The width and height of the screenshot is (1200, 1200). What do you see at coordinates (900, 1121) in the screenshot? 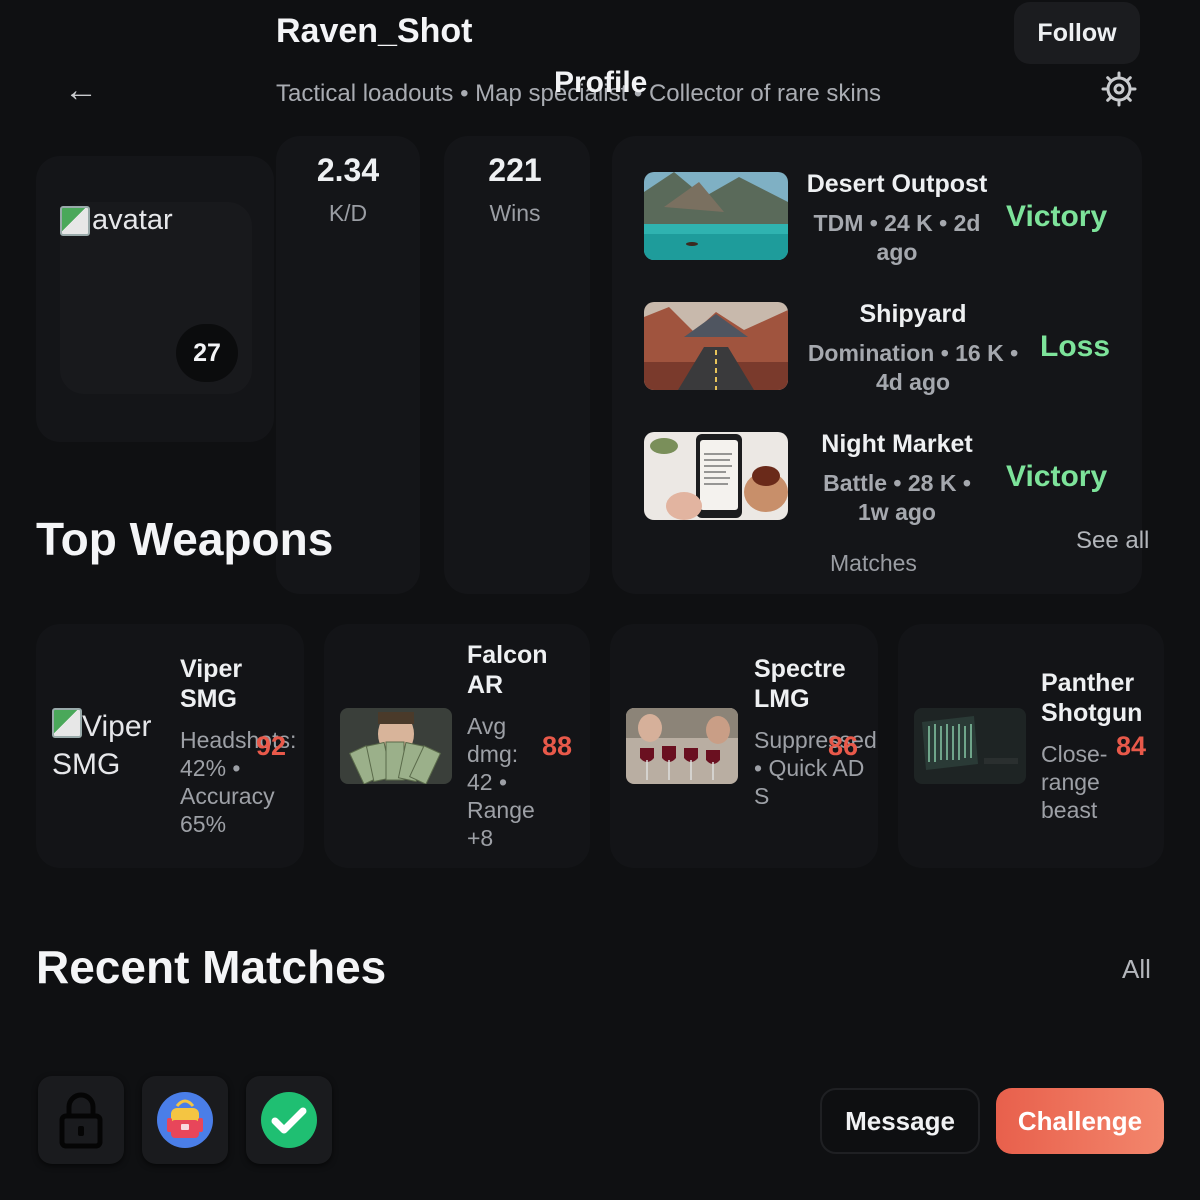
I see `message-button: Message` at bounding box center [900, 1121].